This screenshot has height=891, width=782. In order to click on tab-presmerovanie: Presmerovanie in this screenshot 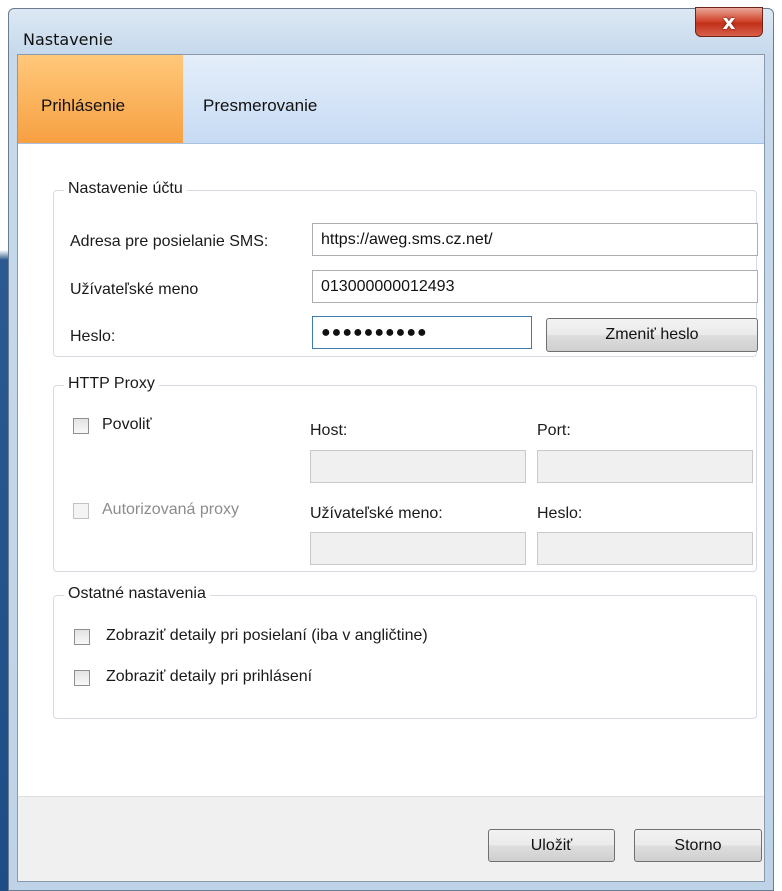, I will do `click(283, 99)`.